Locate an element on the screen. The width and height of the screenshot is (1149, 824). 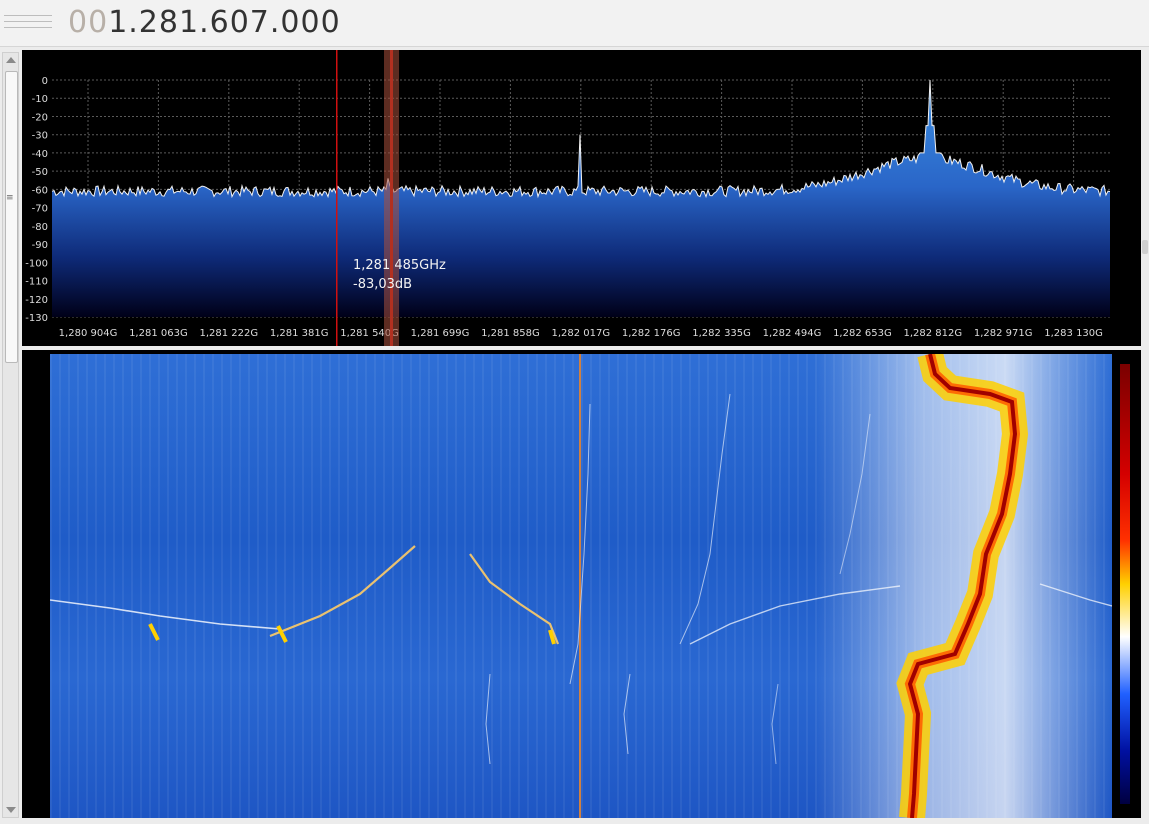
y-axis-tick-label: -110 is located at coordinates (36, 282).